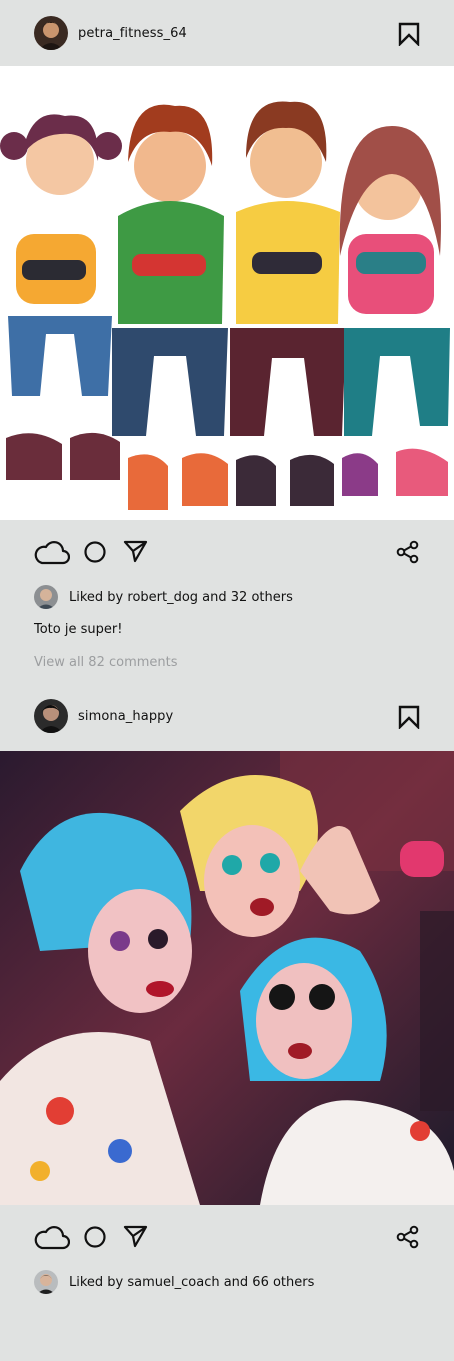 The image size is (454, 1361). I want to click on likes-text: Liked by samuel_coach and 66 others, so click(191, 1282).